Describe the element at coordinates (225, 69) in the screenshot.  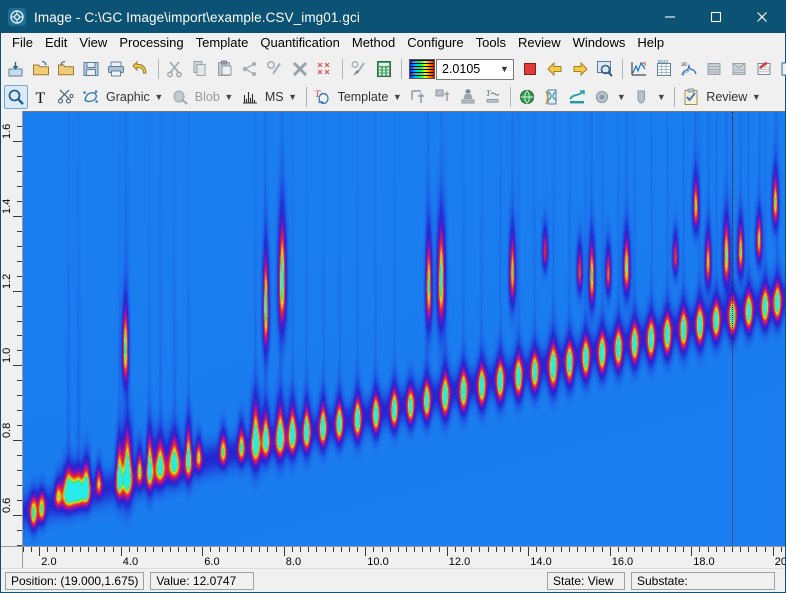
I see `paste-icon` at that location.